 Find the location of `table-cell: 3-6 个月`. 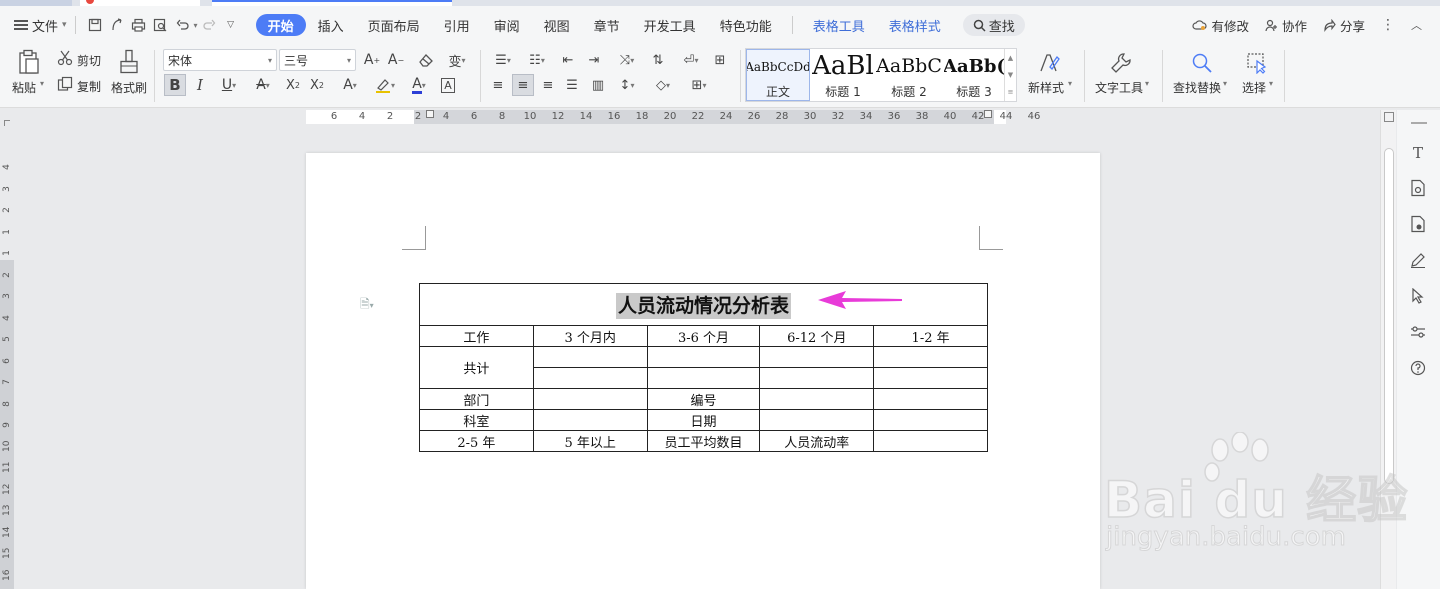

table-cell: 3-6 个月 is located at coordinates (703, 336).